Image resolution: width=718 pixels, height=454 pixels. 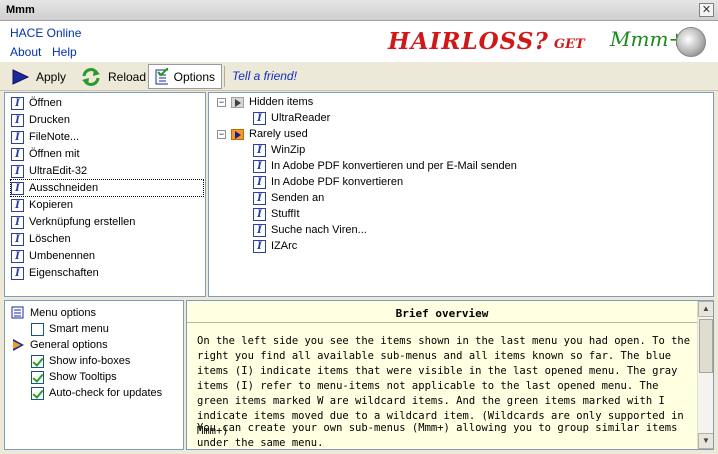 I want to click on menu-about: About, so click(x=25, y=52).